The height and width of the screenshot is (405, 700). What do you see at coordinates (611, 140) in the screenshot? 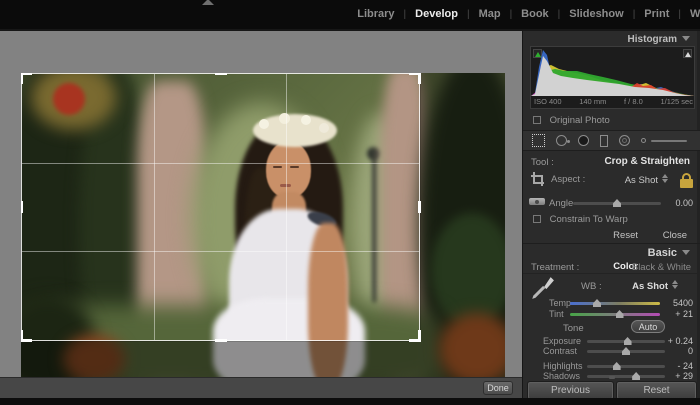
I see `tool-strip` at bounding box center [611, 140].